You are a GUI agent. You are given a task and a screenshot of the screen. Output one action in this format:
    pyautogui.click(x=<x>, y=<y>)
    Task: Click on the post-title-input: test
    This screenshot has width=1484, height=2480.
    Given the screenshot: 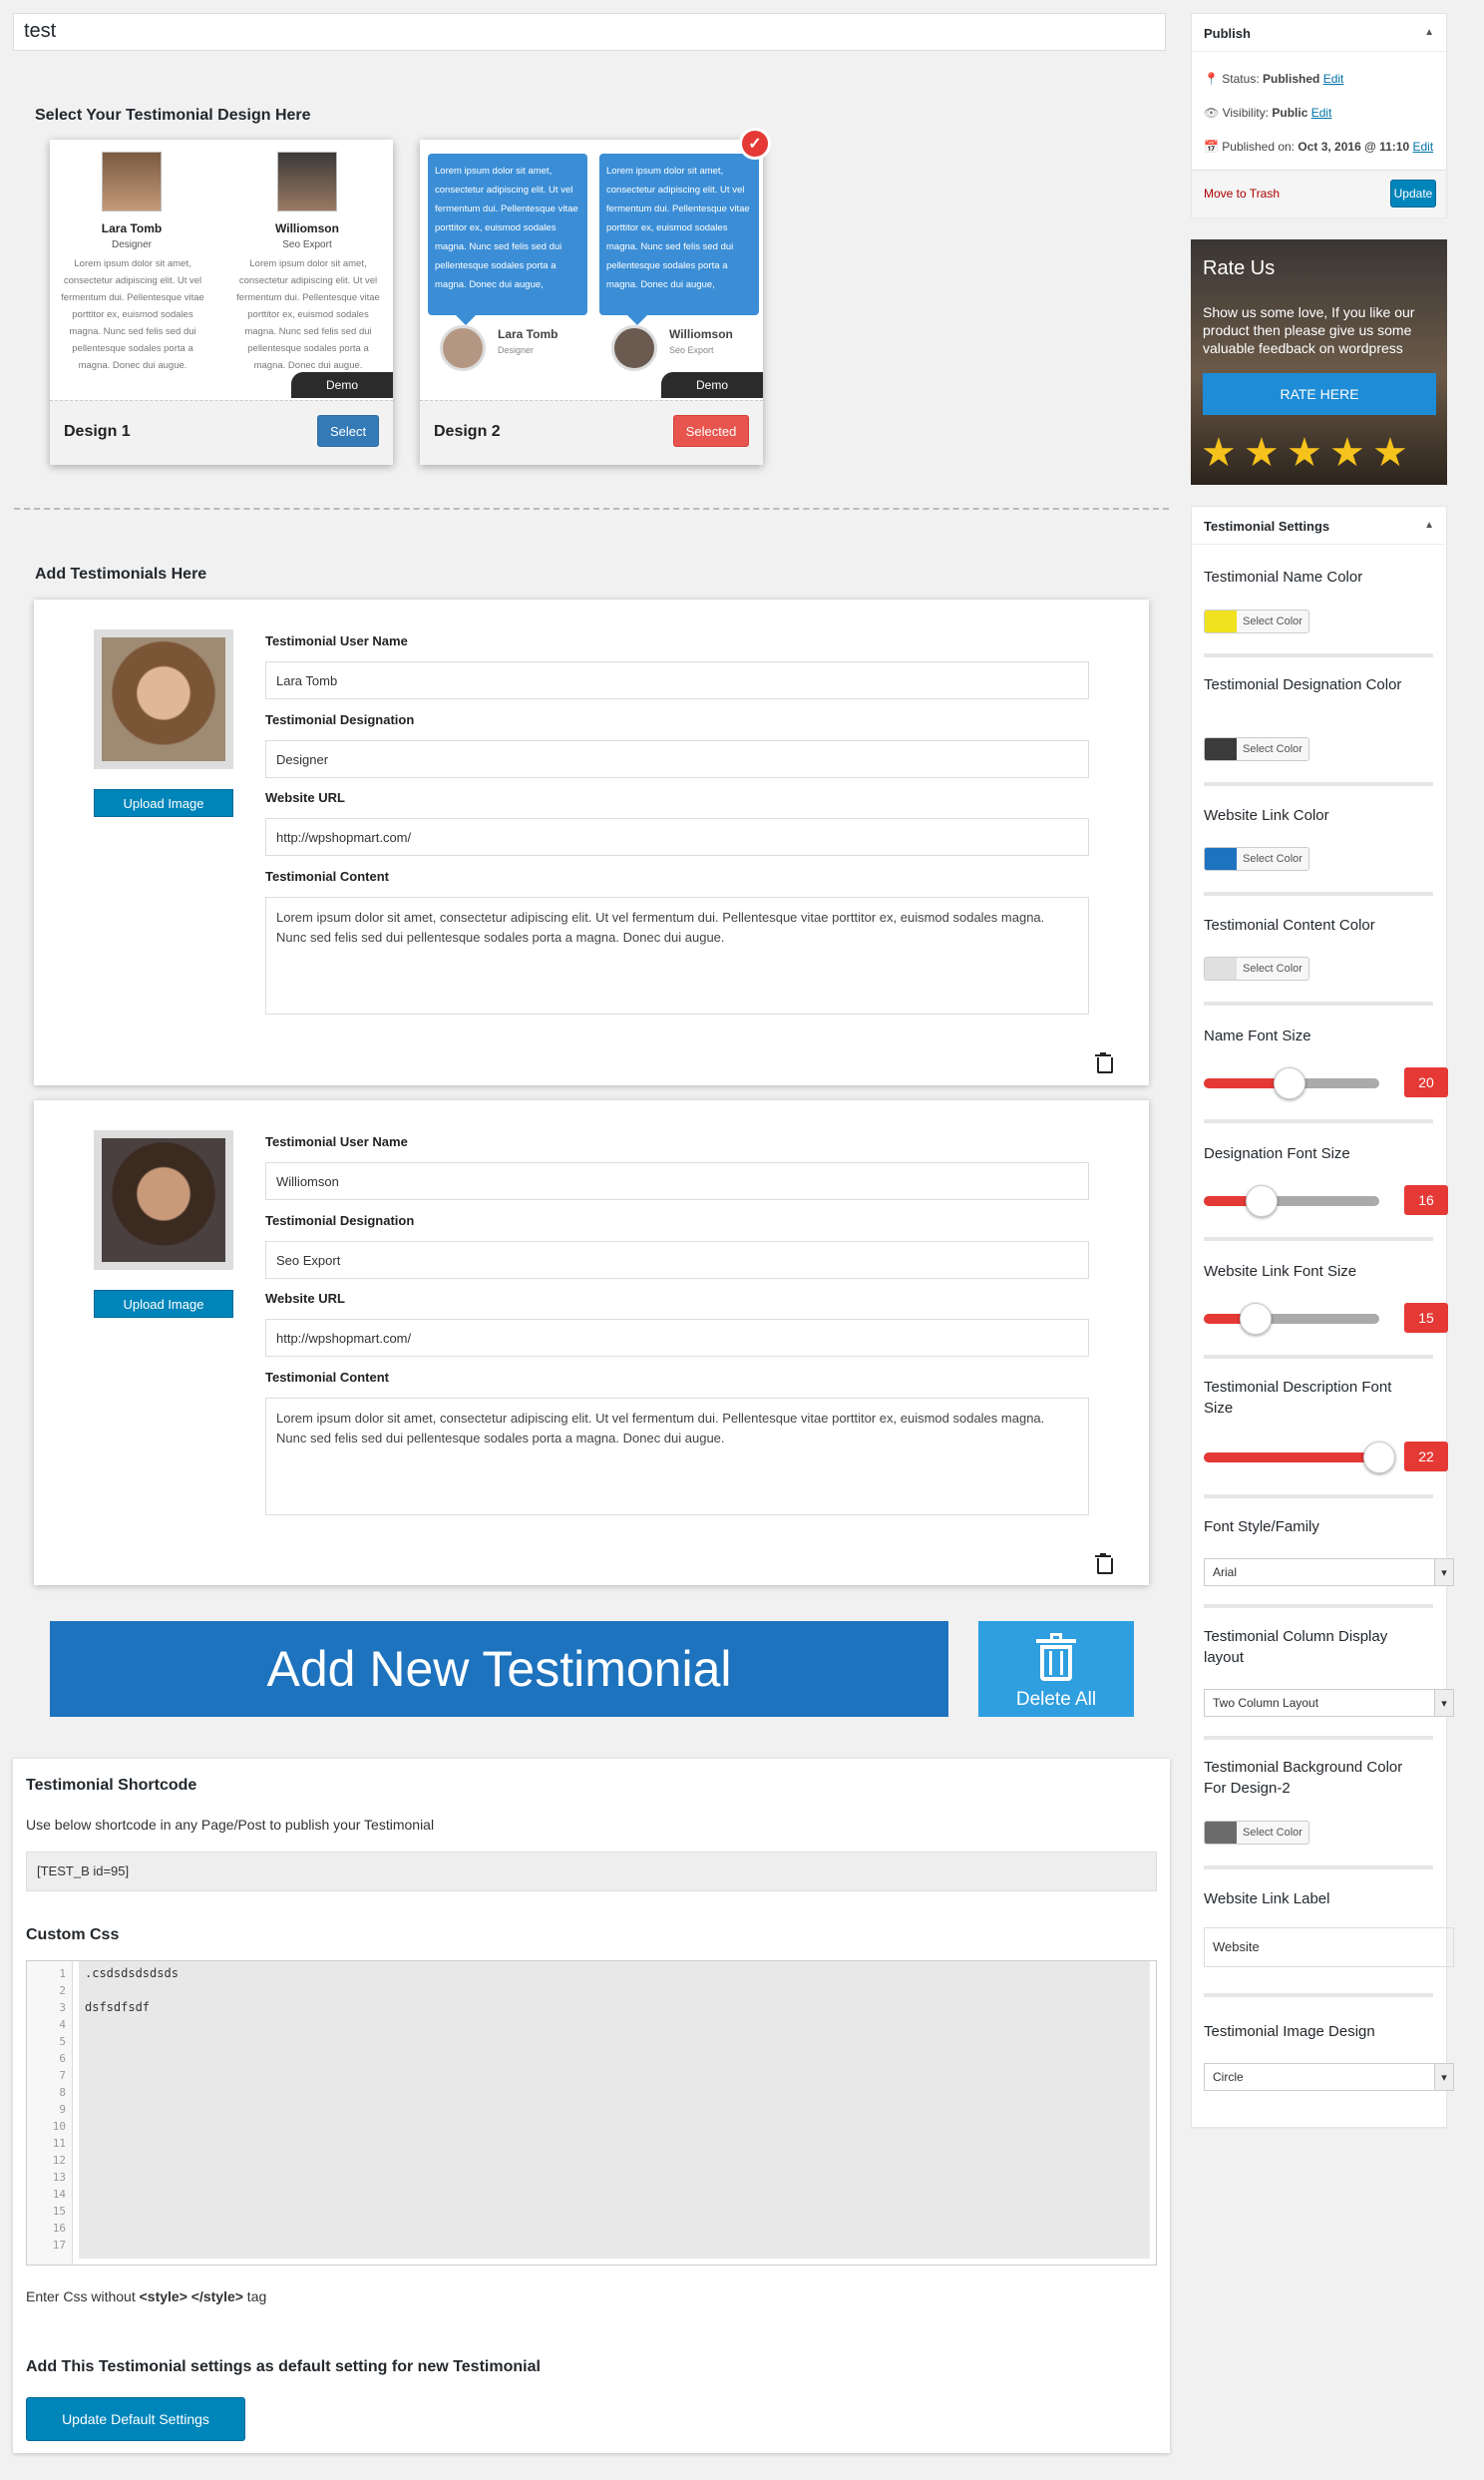 What is the action you would take?
    pyautogui.click(x=589, y=32)
    